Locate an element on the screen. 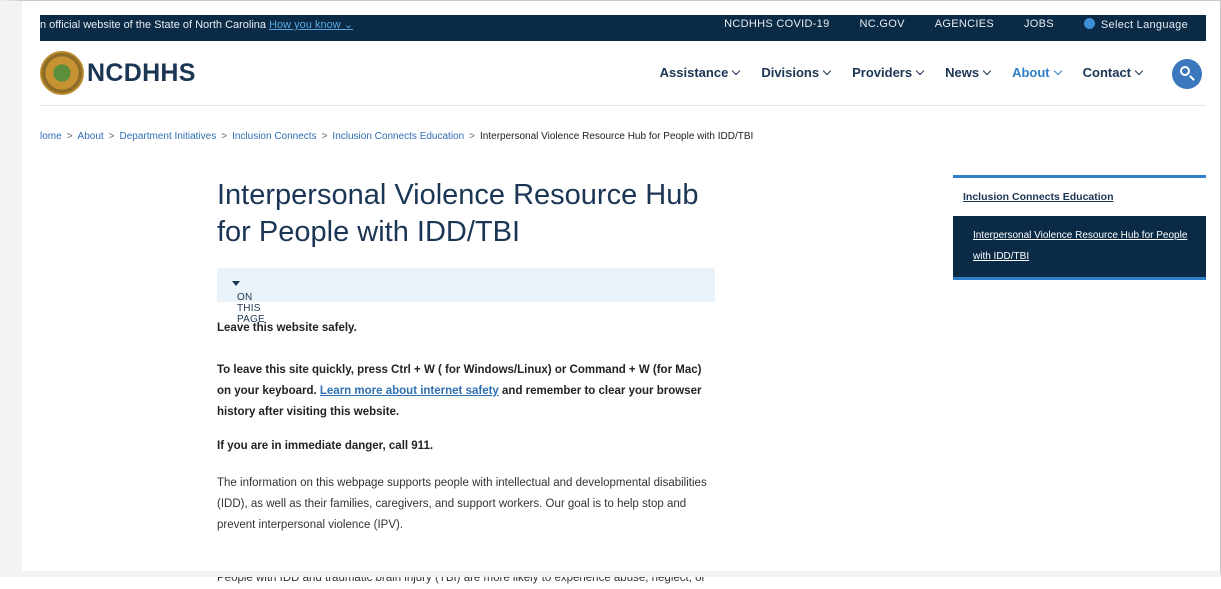 This screenshot has height=589, width=1221. nav-contact-label: Contact is located at coordinates (1106, 72).